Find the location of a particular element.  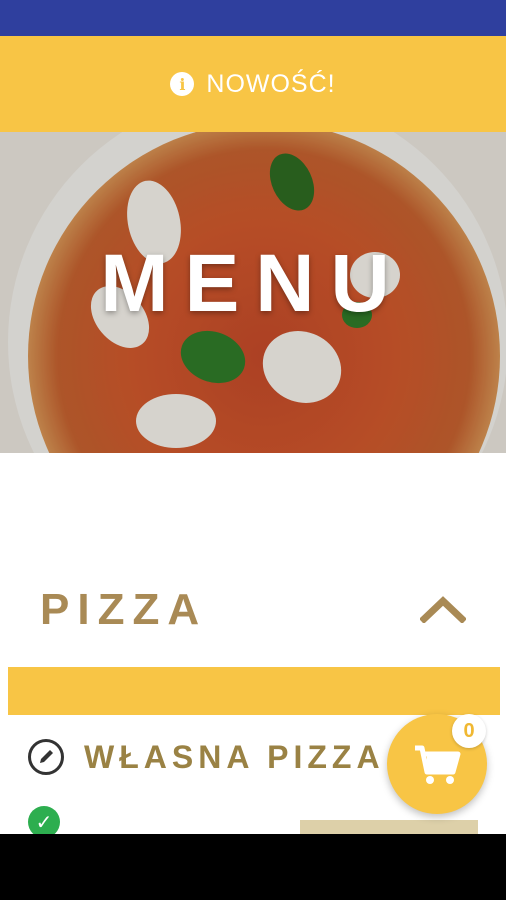

category-divider is located at coordinates (254, 691).